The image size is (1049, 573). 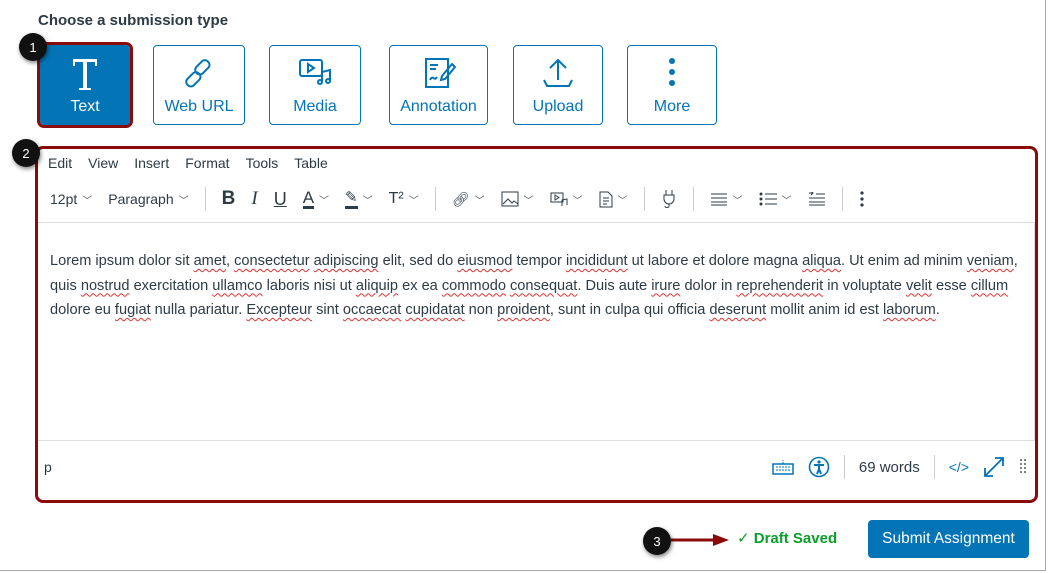 What do you see at coordinates (60, 163) in the screenshot?
I see `menu-edit: Edit` at bounding box center [60, 163].